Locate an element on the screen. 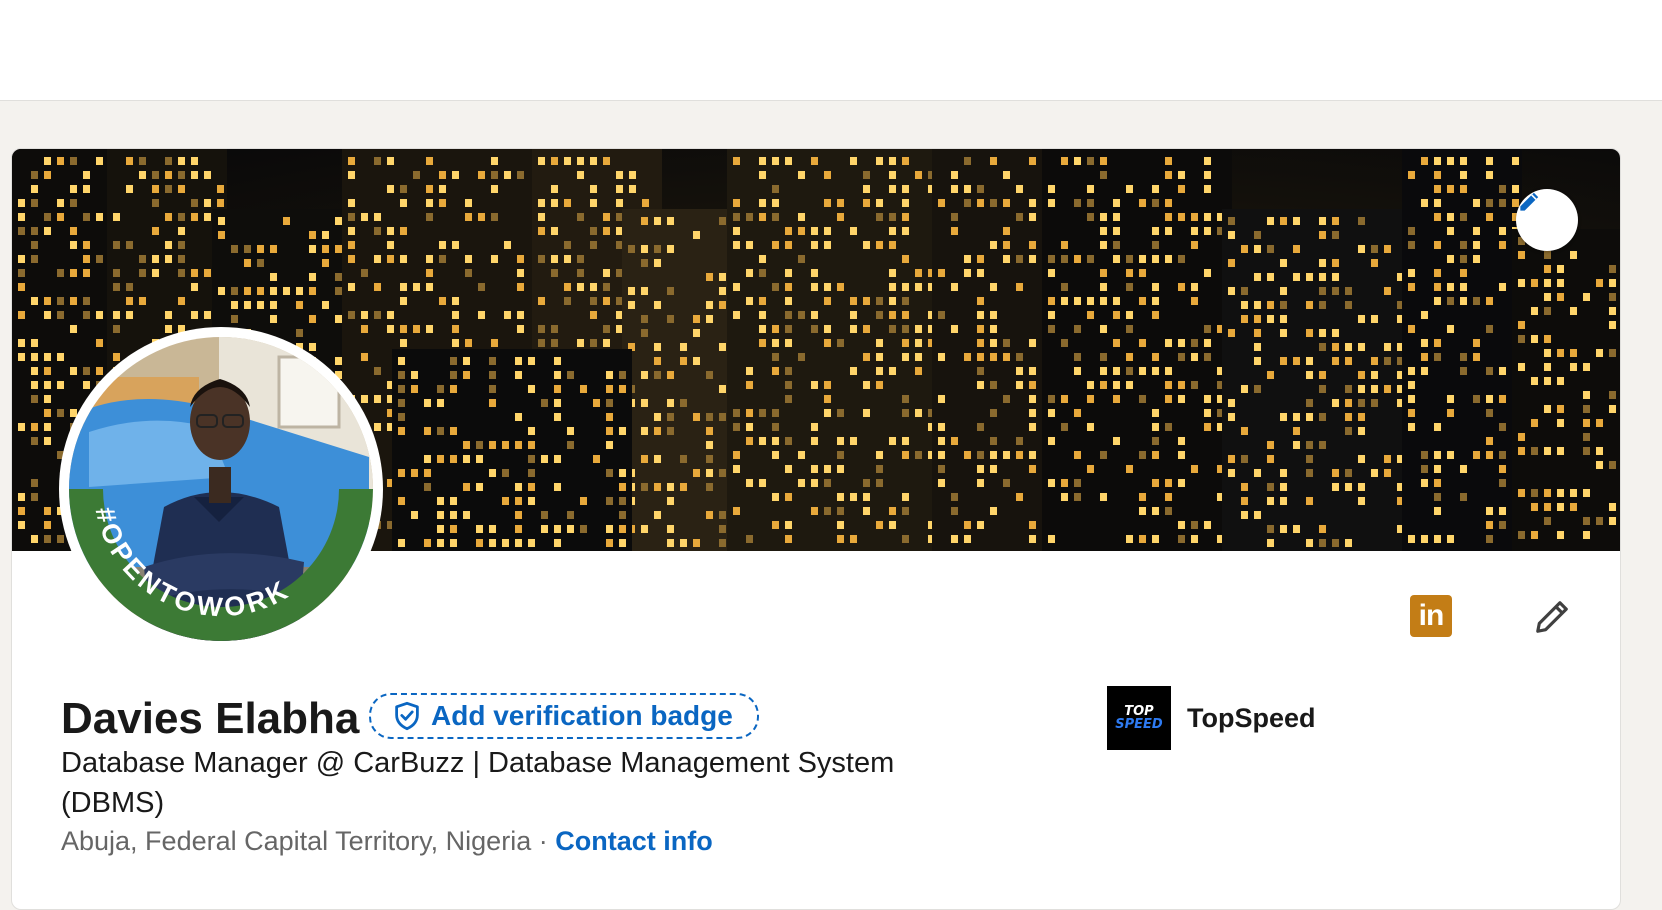 The height and width of the screenshot is (910, 1662). profile-photo: #OPENTOWORK is located at coordinates (221, 489).